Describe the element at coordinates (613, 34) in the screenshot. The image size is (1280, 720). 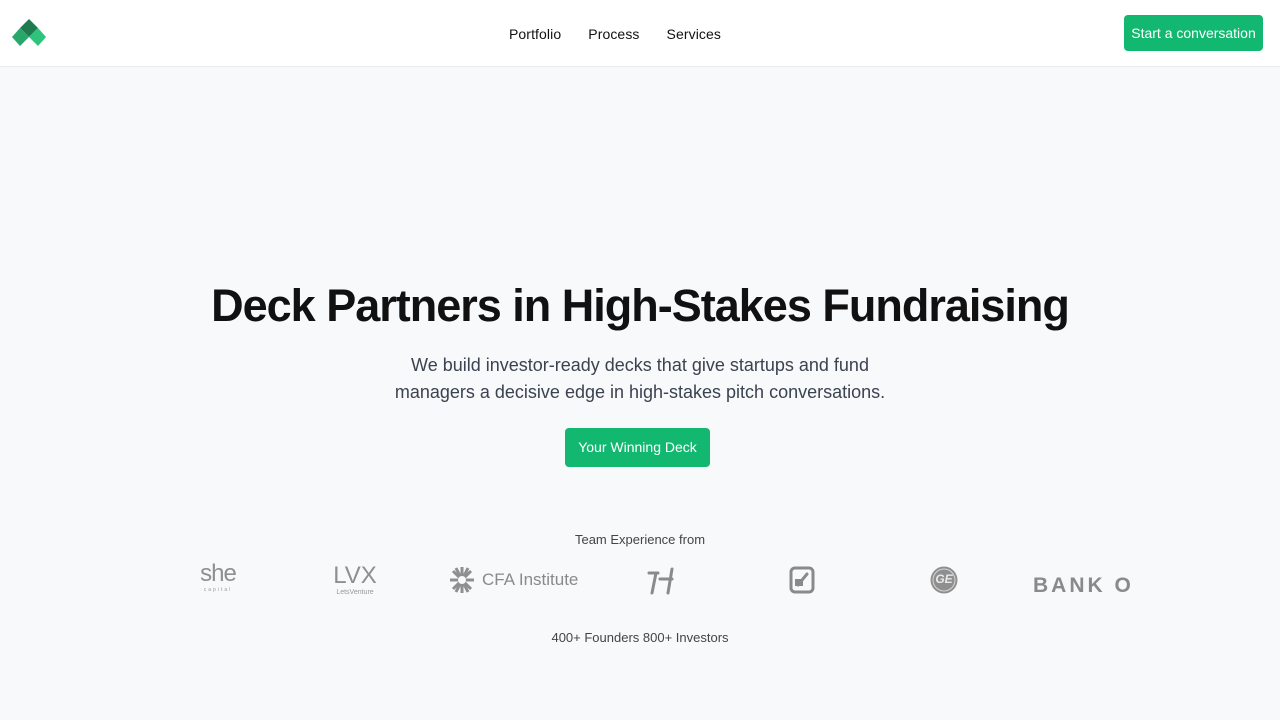
I see `nav-process: Process` at that location.